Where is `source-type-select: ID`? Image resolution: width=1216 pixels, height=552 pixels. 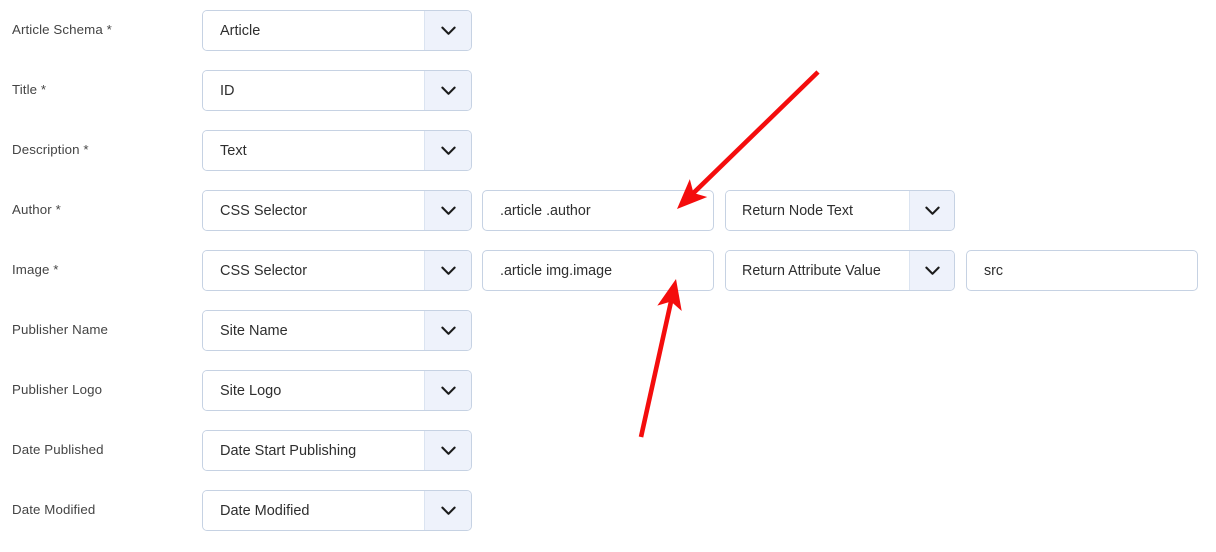 source-type-select: ID is located at coordinates (337, 90).